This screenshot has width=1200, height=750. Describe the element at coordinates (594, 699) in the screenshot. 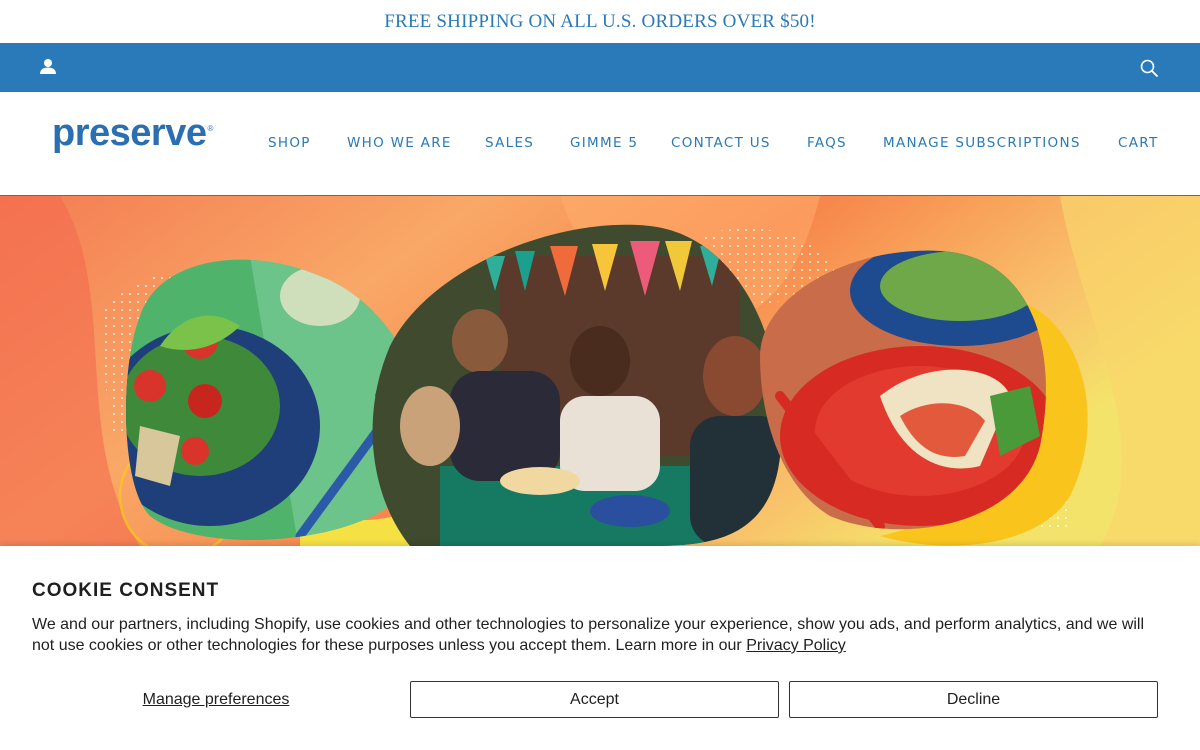

I see `accept-button: Accept` at that location.